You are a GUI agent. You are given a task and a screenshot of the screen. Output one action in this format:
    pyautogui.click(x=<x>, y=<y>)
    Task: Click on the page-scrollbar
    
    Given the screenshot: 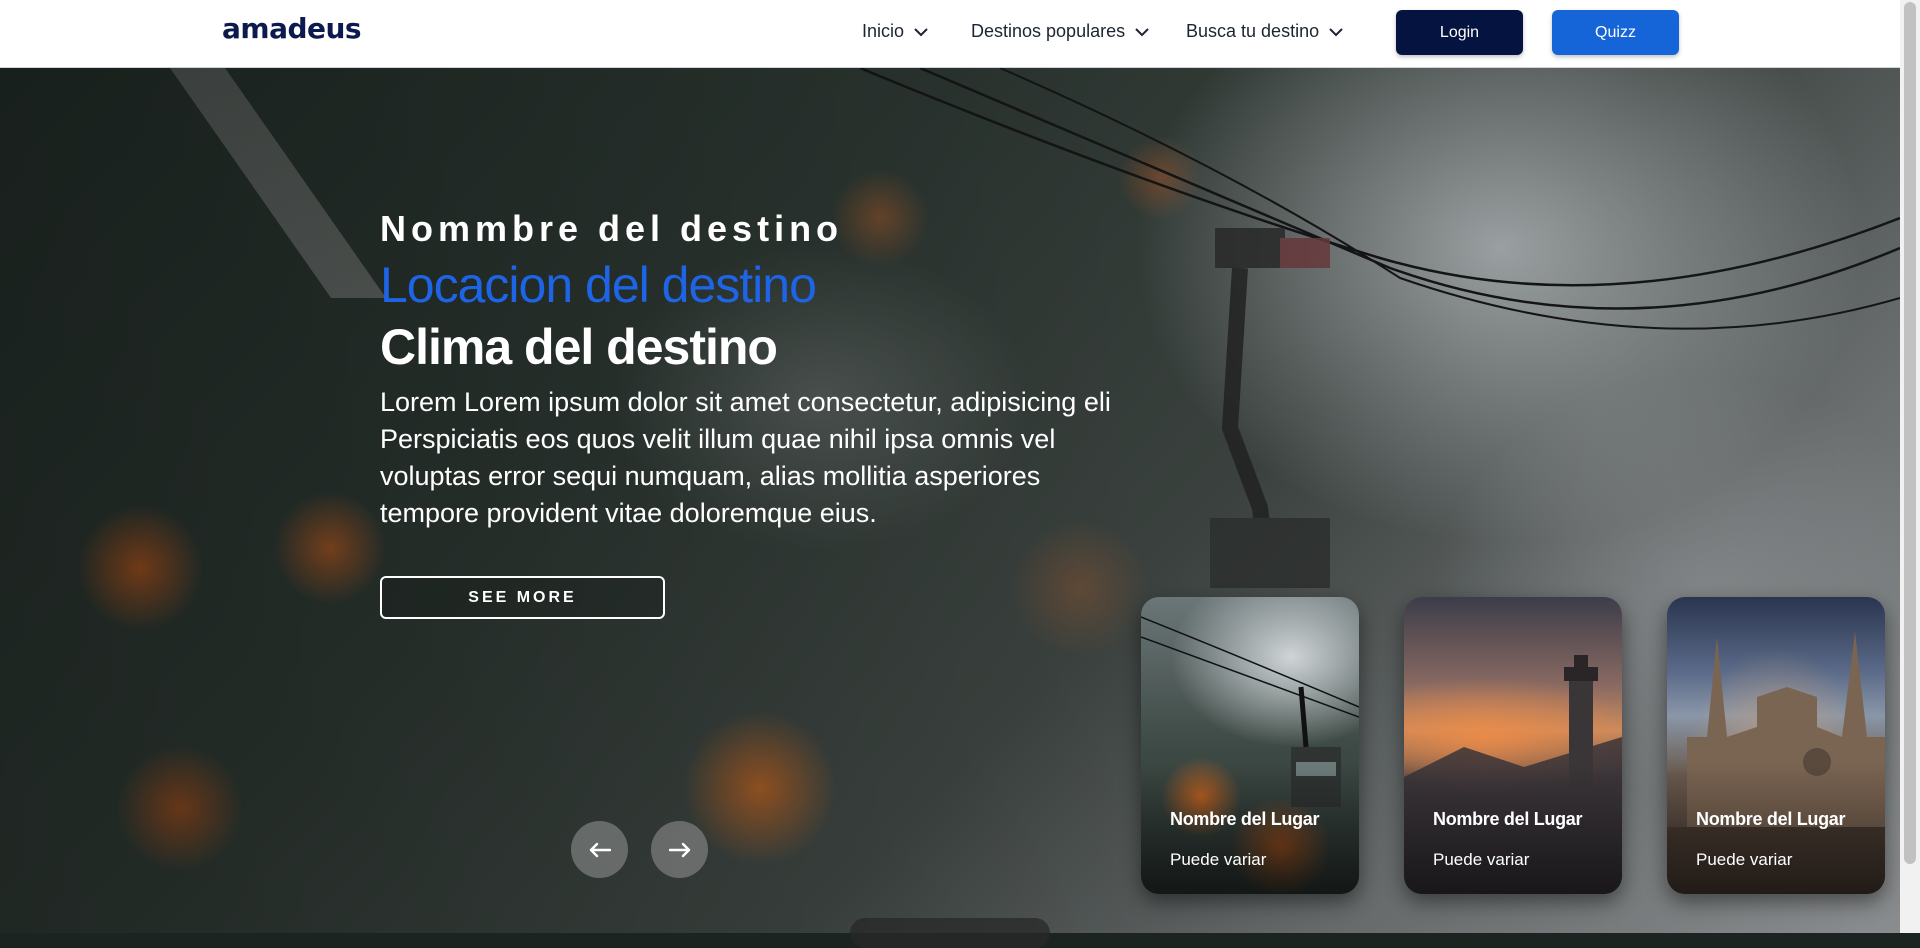 What is the action you would take?
    pyautogui.click(x=1910, y=466)
    